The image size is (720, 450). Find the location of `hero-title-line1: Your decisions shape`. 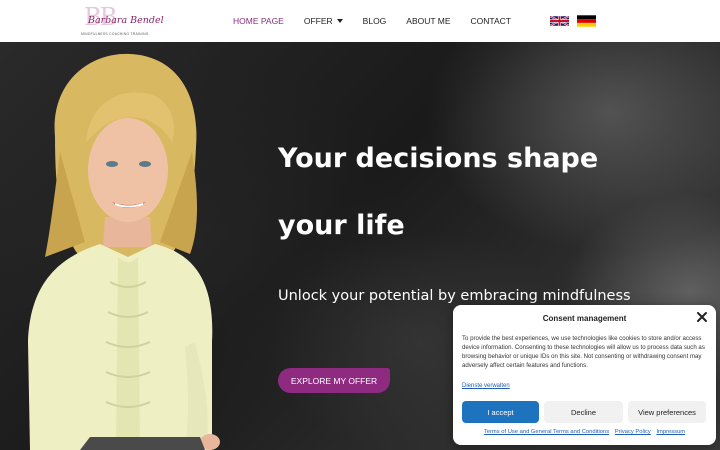

hero-title-line1: Your decisions shape is located at coordinates (438, 158).